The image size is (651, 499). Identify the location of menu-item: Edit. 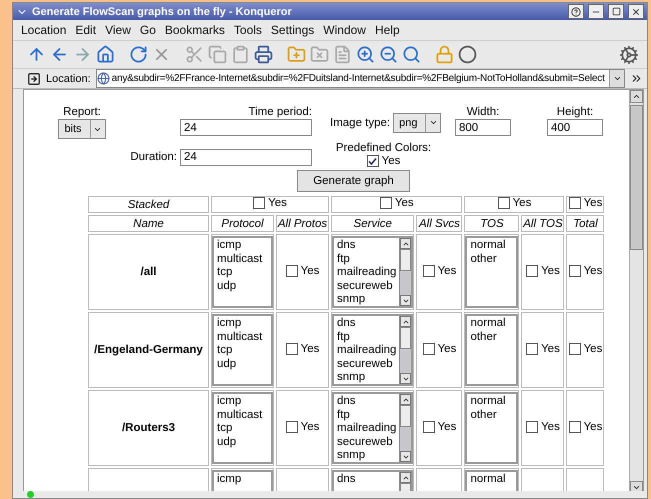
(85, 30).